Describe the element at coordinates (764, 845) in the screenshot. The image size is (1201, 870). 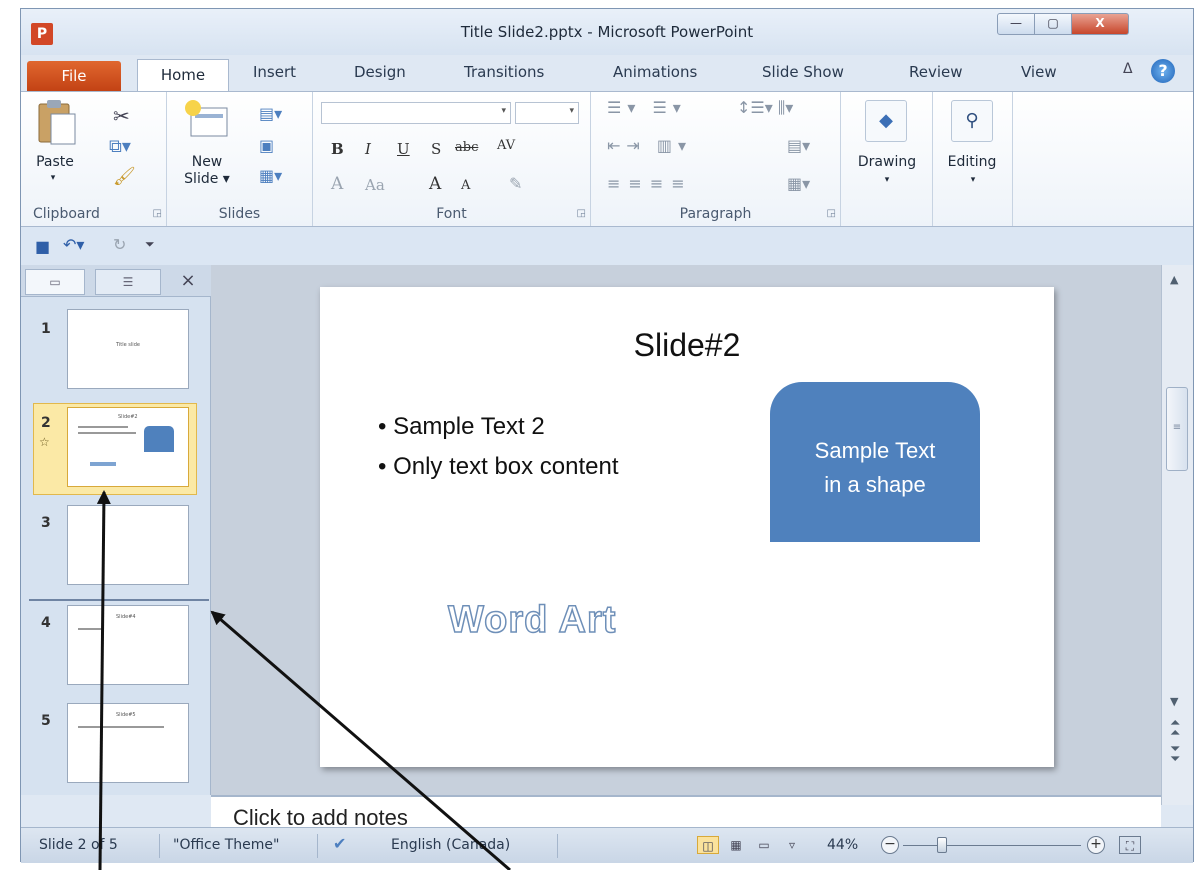
I see `reading-view-icon: ▭` at that location.